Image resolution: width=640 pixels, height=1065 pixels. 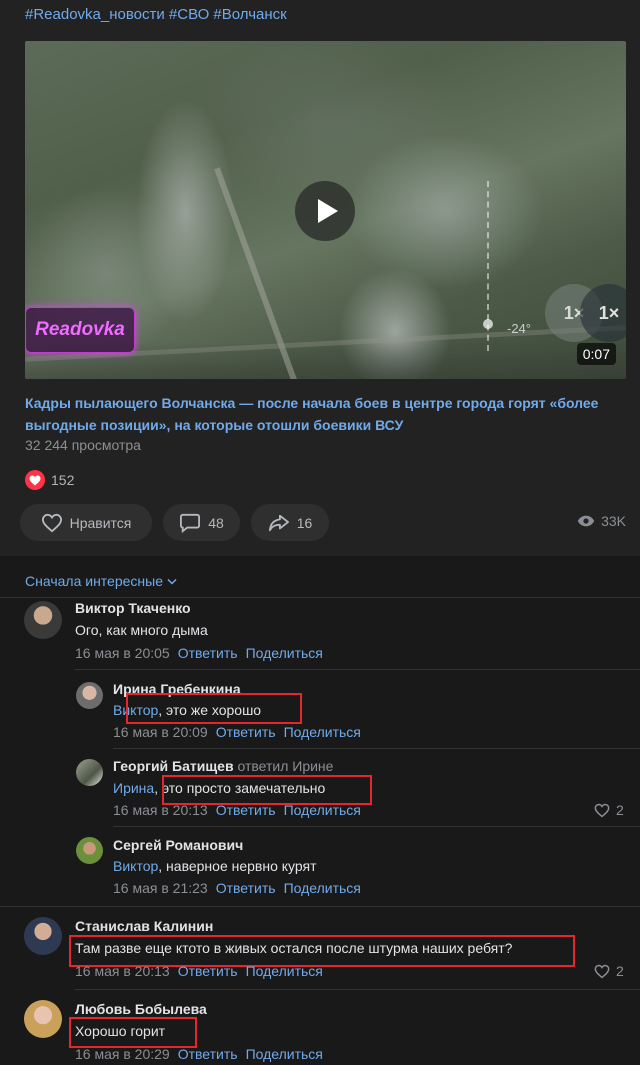 I want to click on comment-author: Виктор Ткаченко, so click(x=133, y=608).